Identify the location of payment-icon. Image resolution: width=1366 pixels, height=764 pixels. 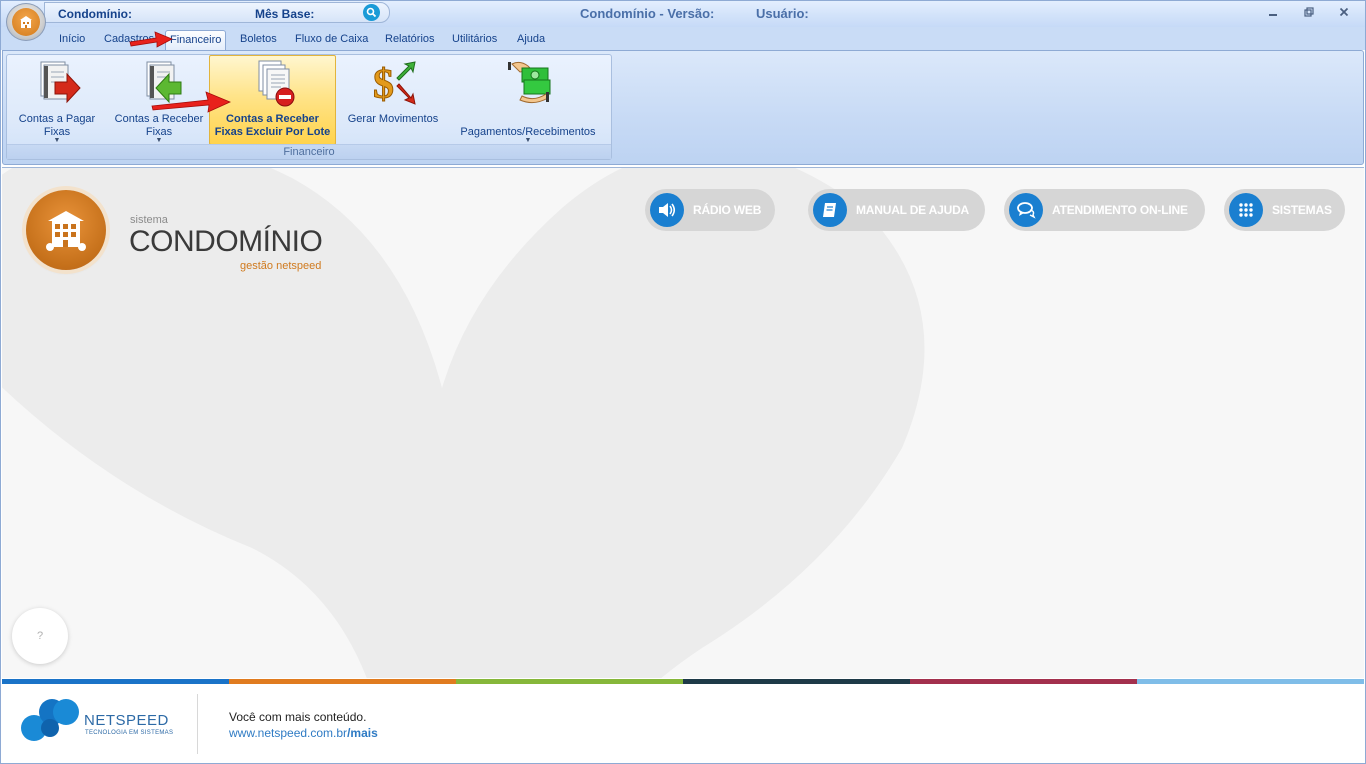
(528, 83).